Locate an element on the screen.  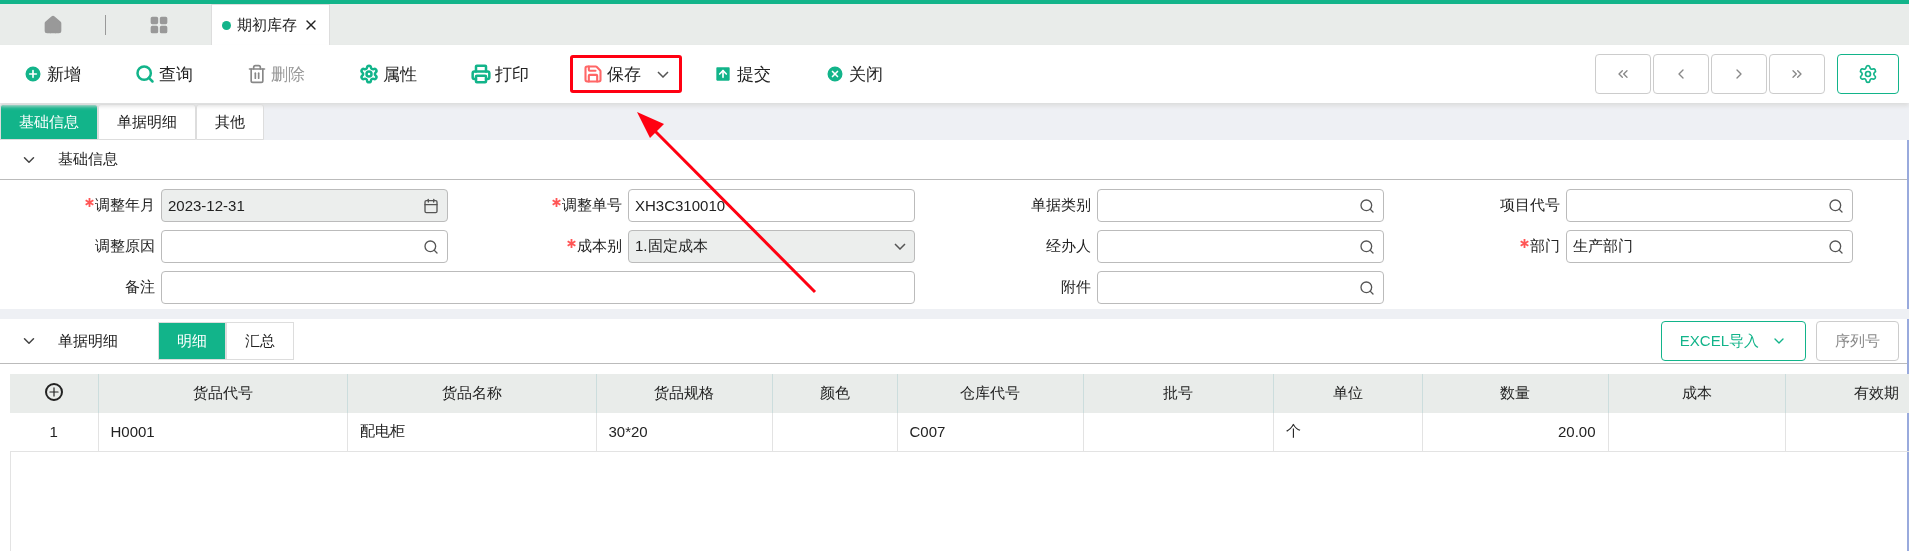
field-label: 单据类别 is located at coordinates (1061, 205).